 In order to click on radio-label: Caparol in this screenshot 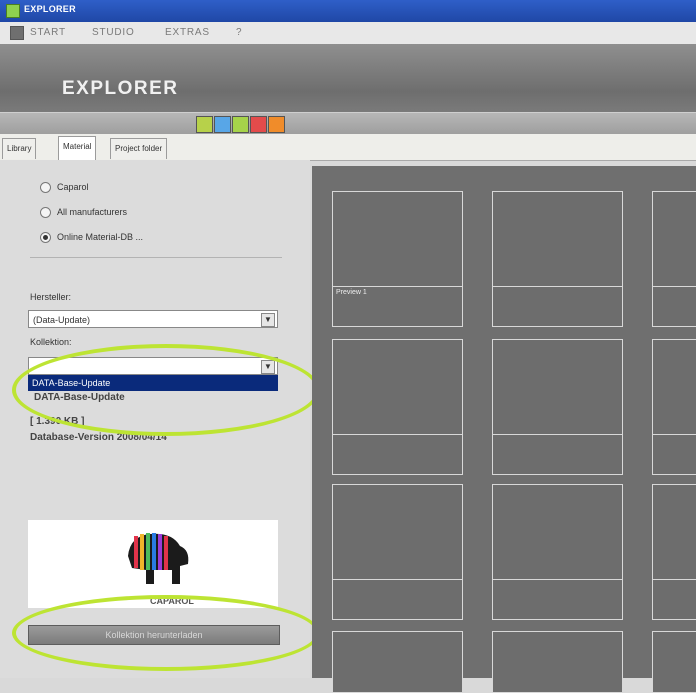, I will do `click(73, 187)`.